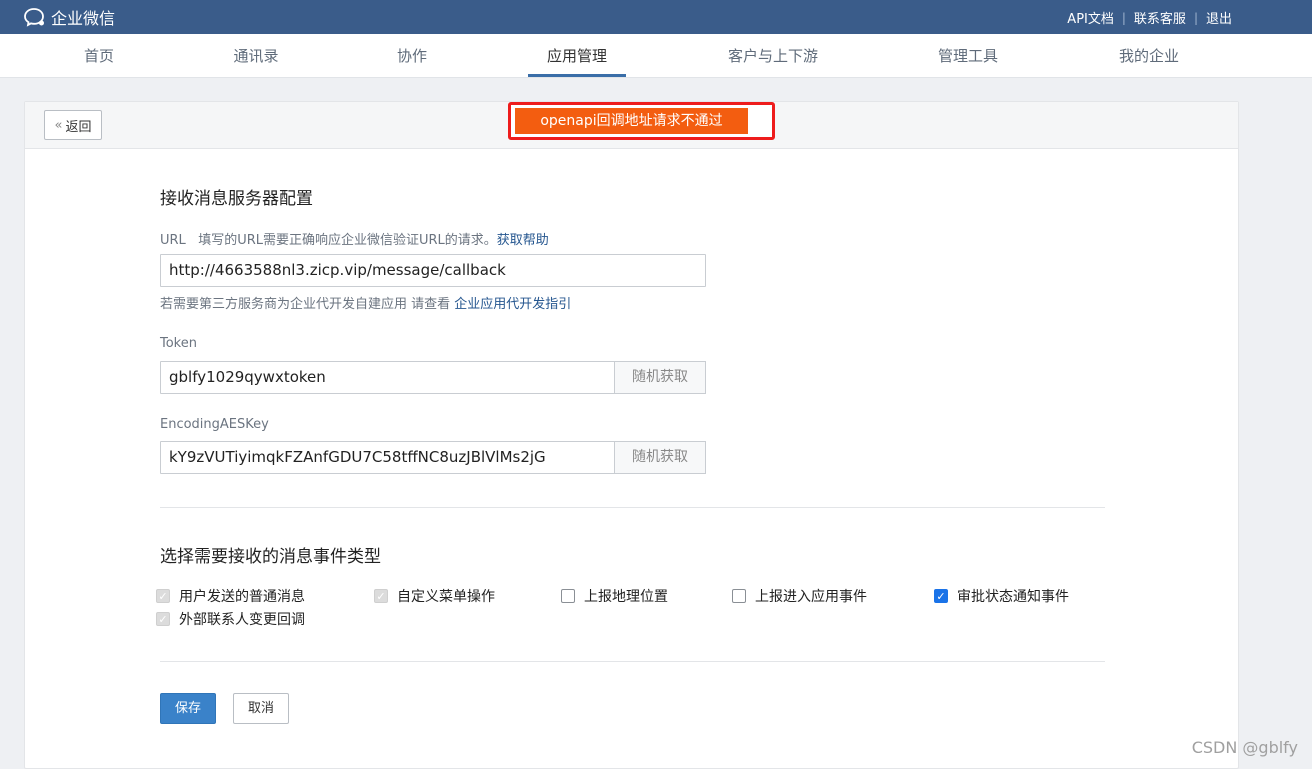 The image size is (1312, 769). I want to click on checkbox-checked-icon: ✓, so click(941, 596).